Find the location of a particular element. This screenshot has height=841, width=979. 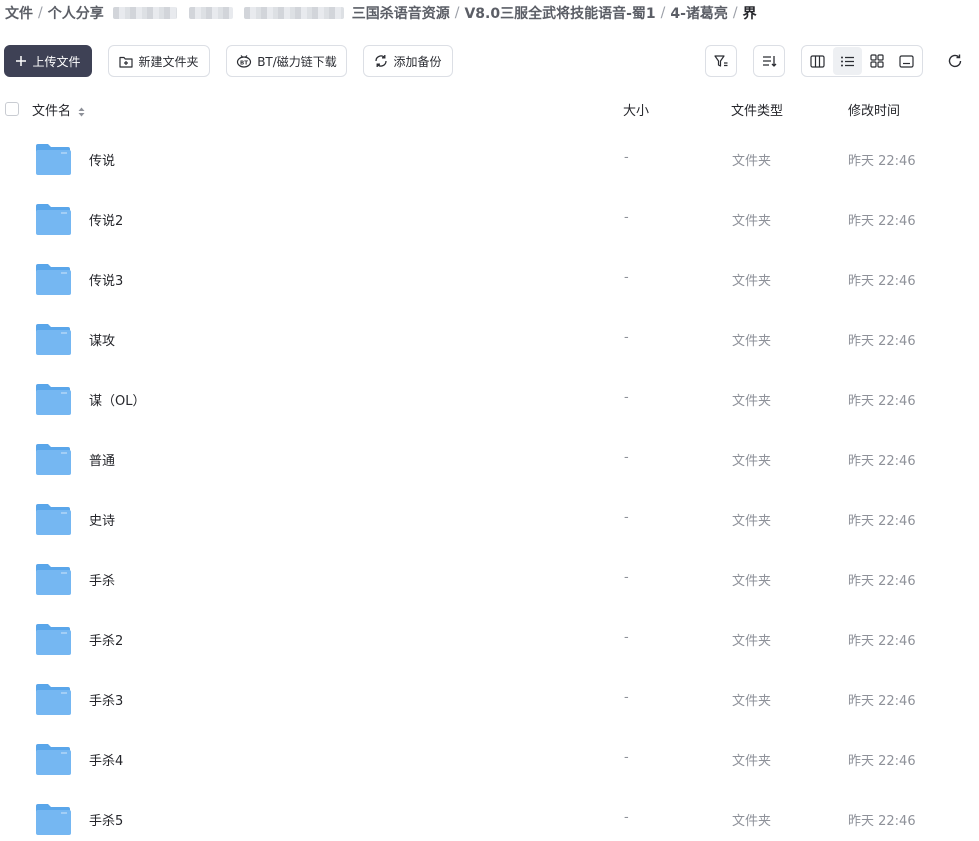

table-row: 手杀4 - 文件夹 昨天 22:46 is located at coordinates (489, 759).